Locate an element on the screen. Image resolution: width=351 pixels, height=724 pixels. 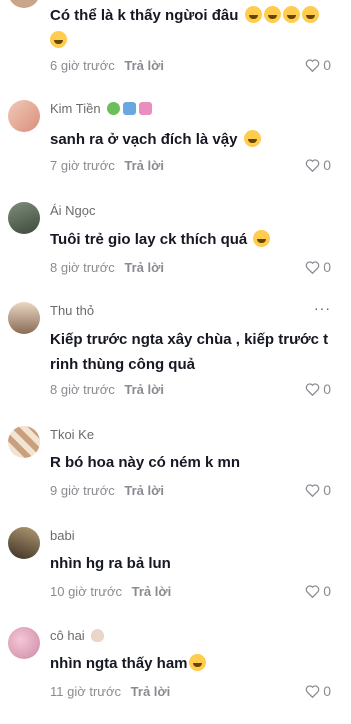
comment-time: 7 giờ trước is located at coordinates (82, 165).